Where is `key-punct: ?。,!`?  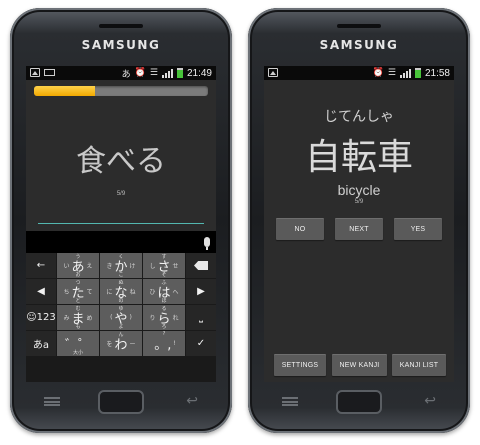
key-punct: ?。,! is located at coordinates (164, 343).